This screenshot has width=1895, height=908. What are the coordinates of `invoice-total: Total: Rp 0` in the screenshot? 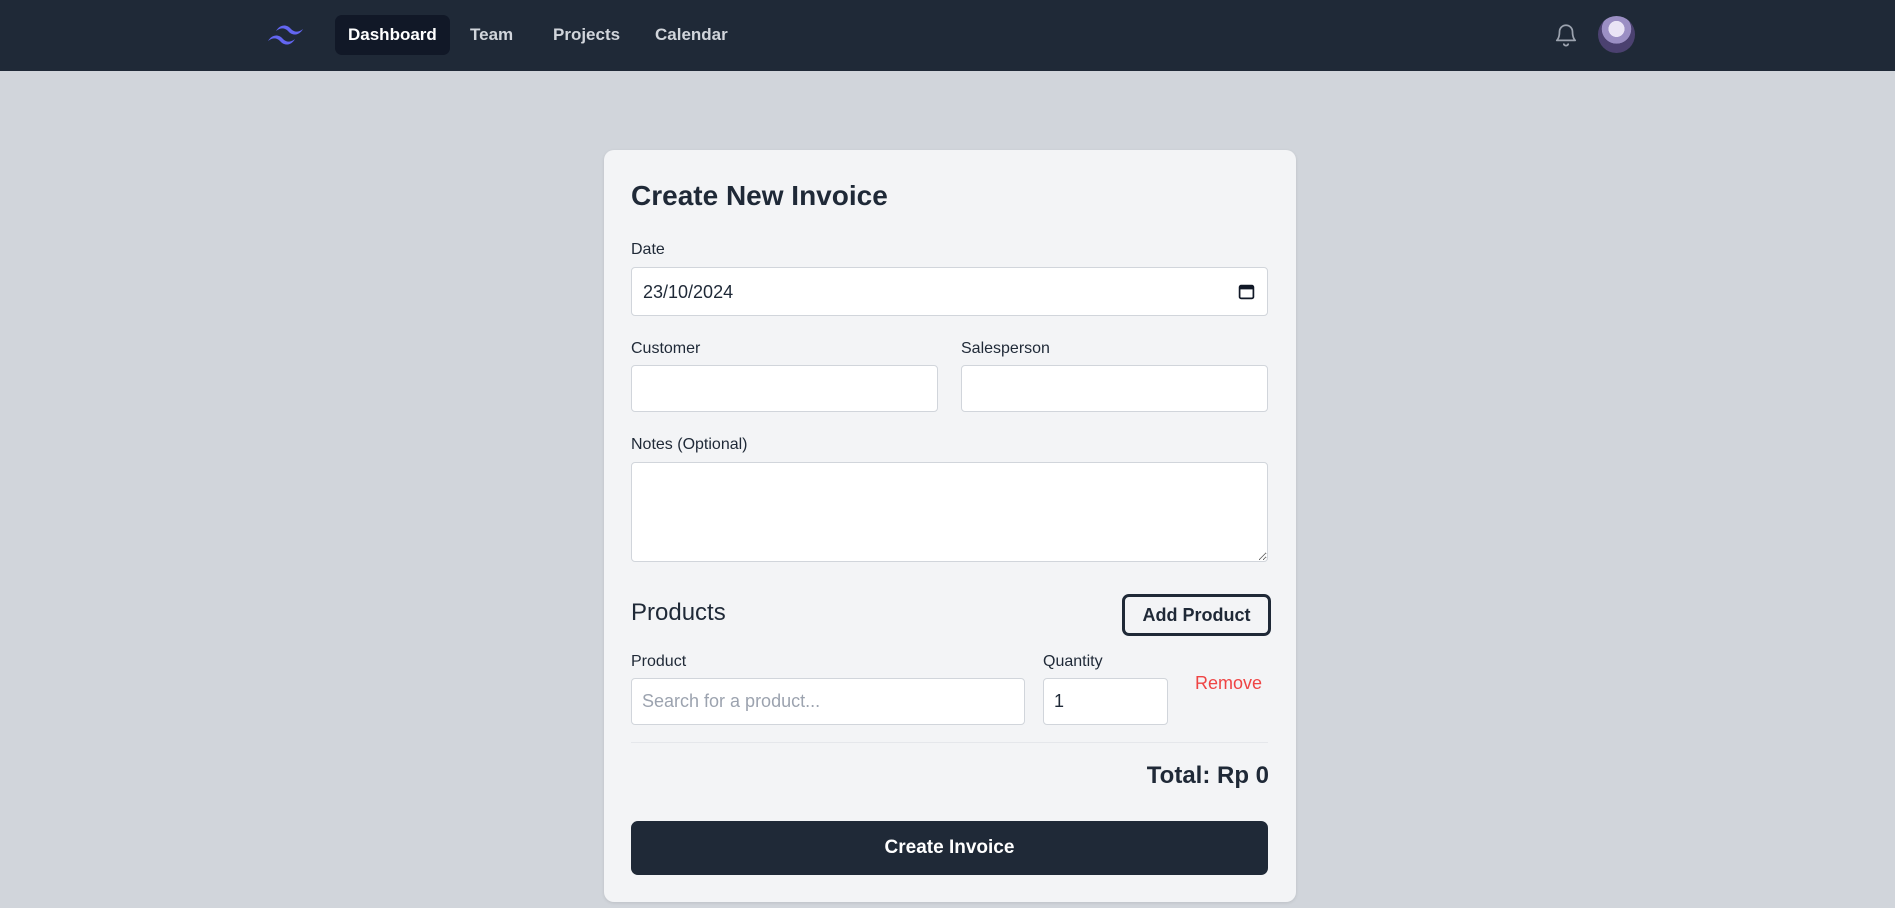 It's located at (1207, 775).